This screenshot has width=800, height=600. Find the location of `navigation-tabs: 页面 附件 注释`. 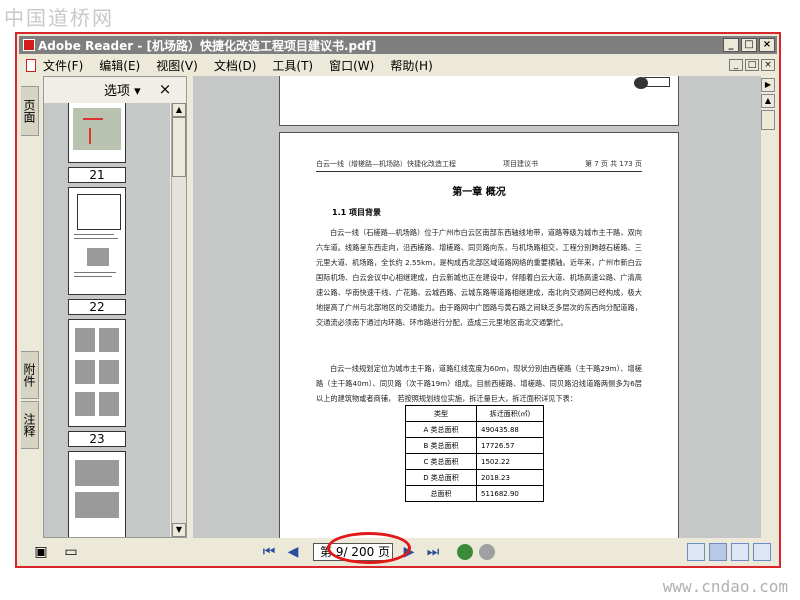

navigation-tabs: 页面 附件 注释 is located at coordinates (30, 307).